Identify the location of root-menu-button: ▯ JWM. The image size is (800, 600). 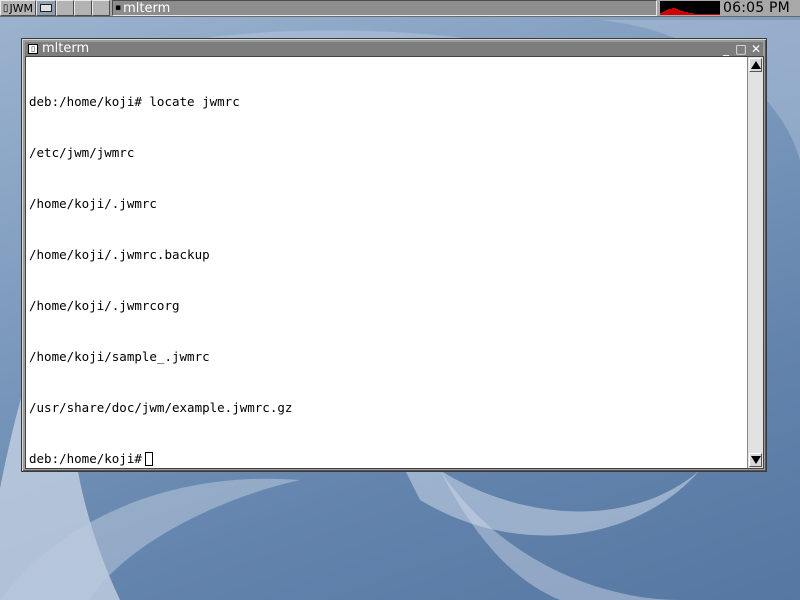
(18, 8).